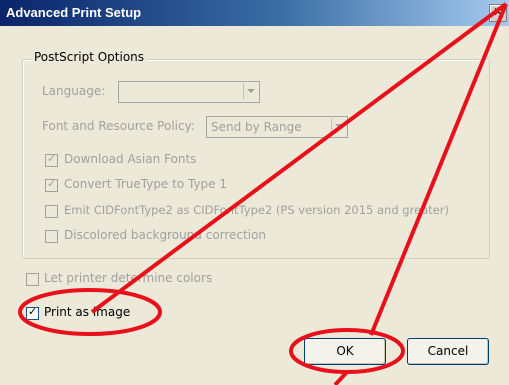 This screenshot has height=385, width=509. Describe the element at coordinates (128, 278) in the screenshot. I see `let-printer-colors-label: Let printer determine colors` at that location.